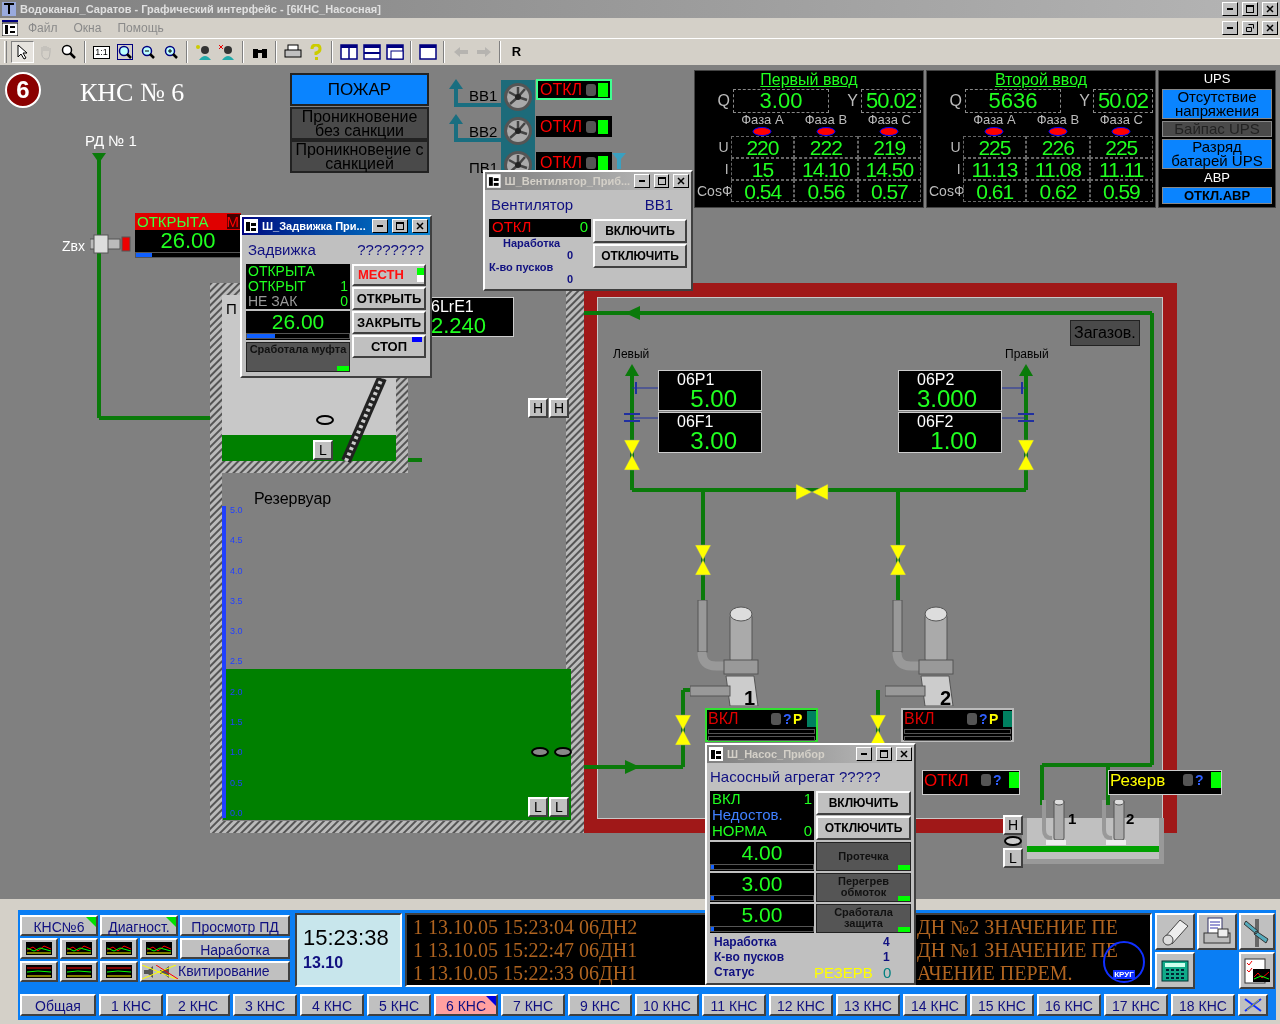  I want to click on fan-label: ВВ2, so click(483, 132).